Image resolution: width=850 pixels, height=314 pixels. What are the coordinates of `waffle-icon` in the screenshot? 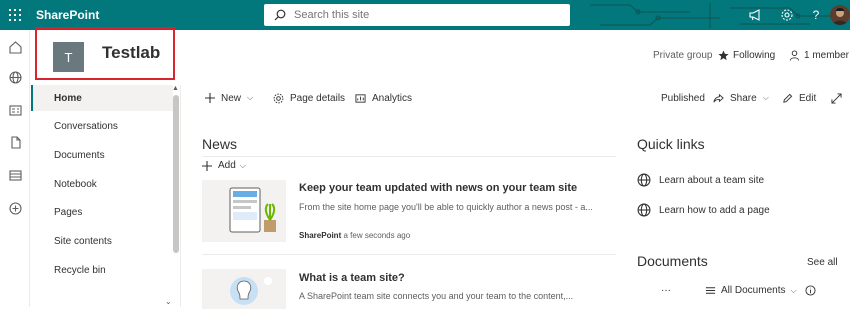 It's located at (15, 15).